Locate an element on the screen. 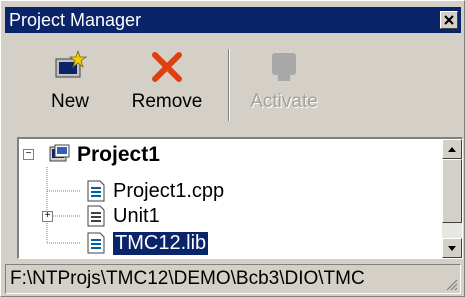 The height and width of the screenshot is (297, 465). tree-node-project1-cpp: Project1.cpp is located at coordinates (154, 191).